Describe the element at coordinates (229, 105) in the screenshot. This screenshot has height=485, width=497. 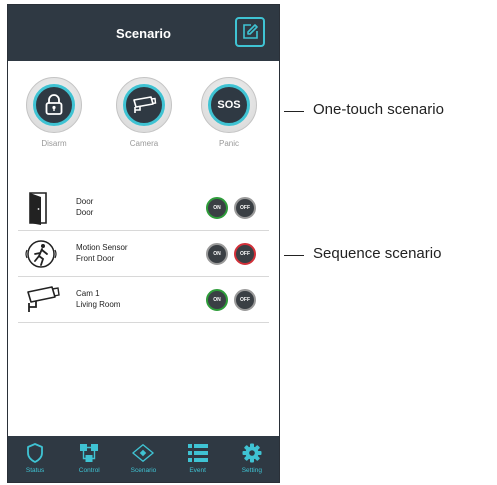
I see `sos-icon: SOS` at that location.